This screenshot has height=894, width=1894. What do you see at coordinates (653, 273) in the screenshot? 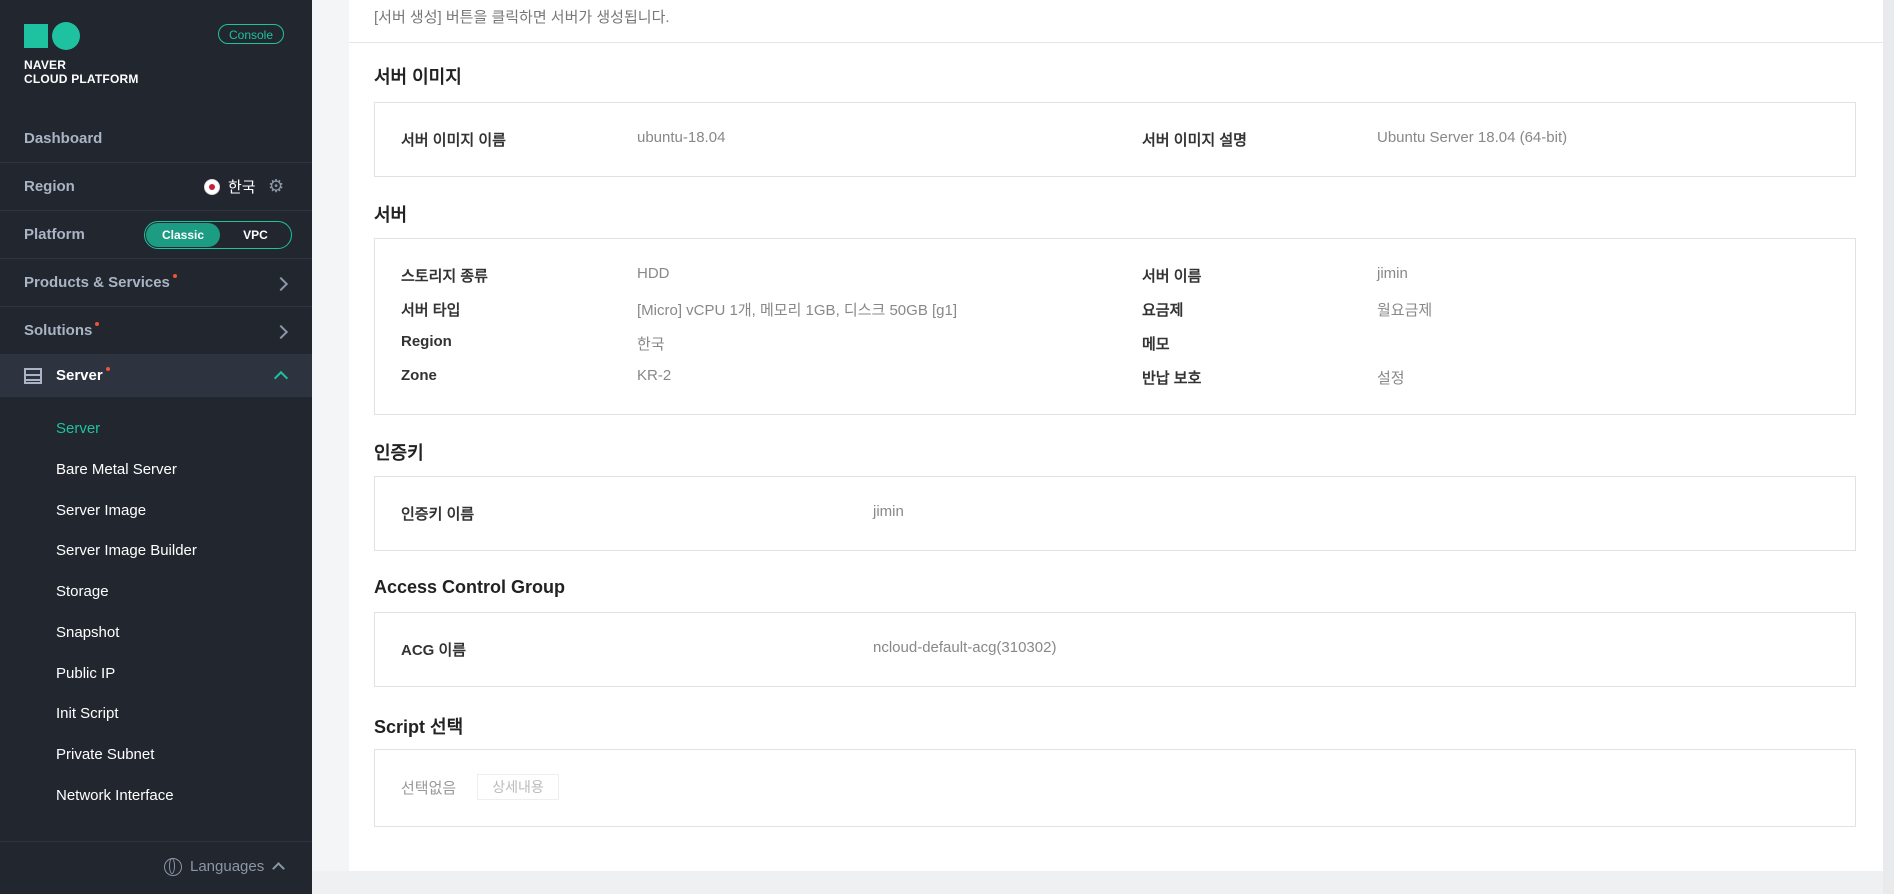
I see `storage-type-value: HDD` at bounding box center [653, 273].